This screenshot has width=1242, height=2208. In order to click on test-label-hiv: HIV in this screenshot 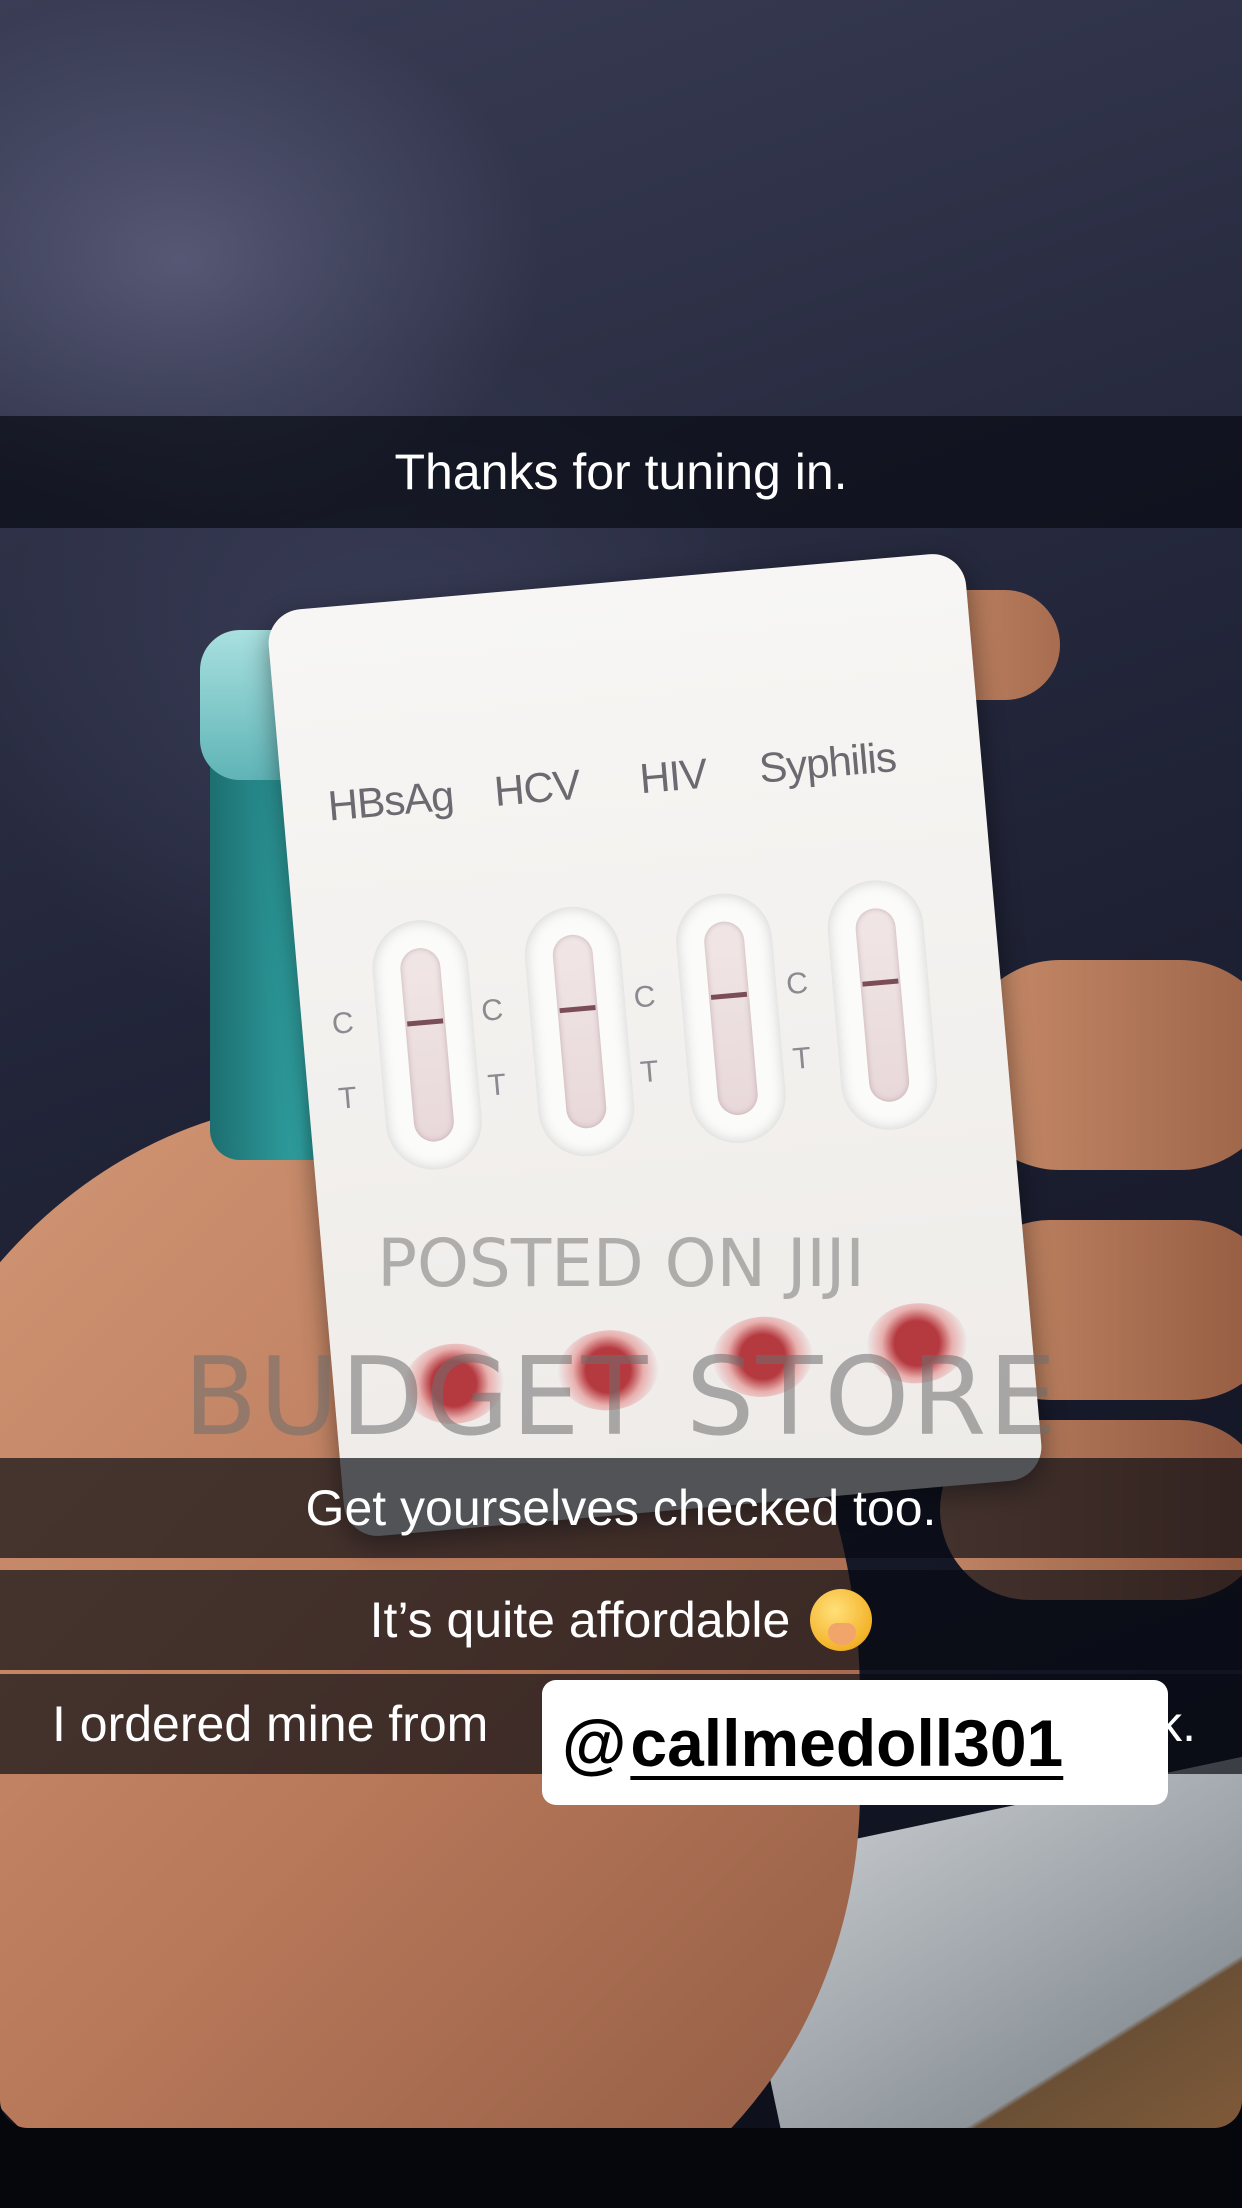, I will do `click(673, 776)`.